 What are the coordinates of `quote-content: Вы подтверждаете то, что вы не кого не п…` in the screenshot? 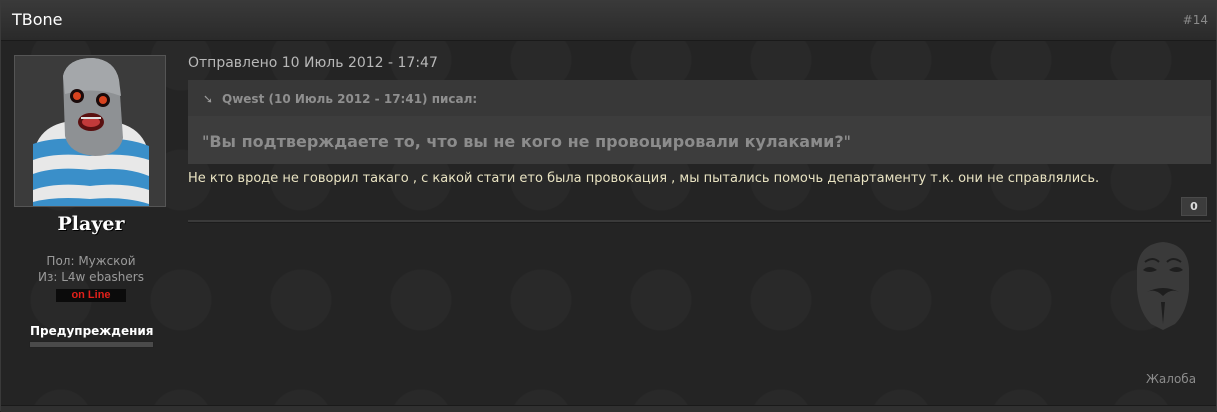 It's located at (526, 141).